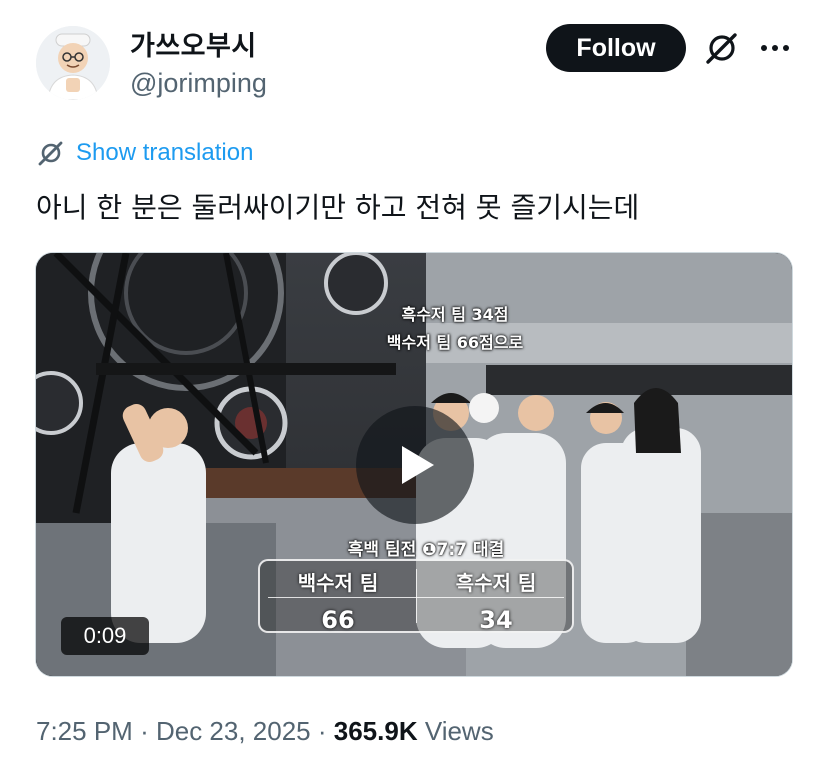 This screenshot has width=828, height=766. I want to click on translate-grok-icon, so click(50, 153).